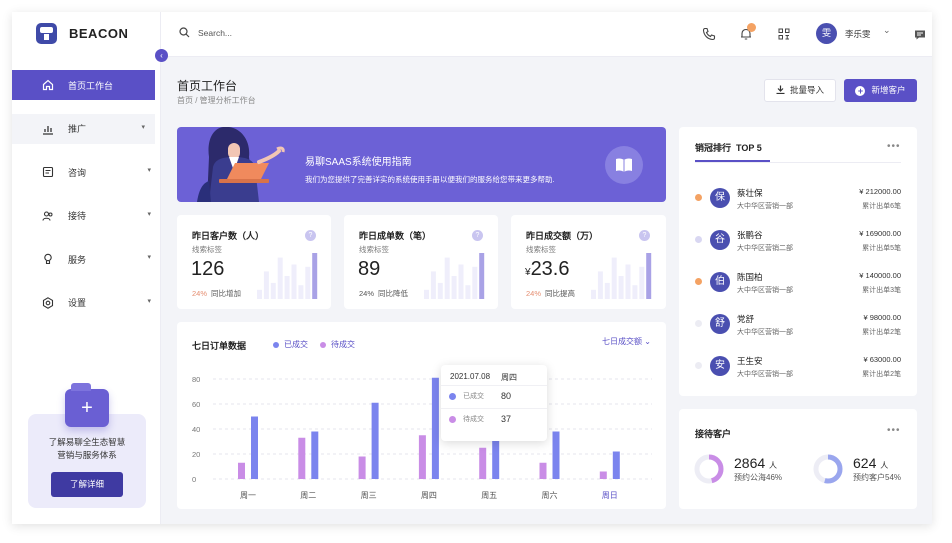  I want to click on stat-note: 同比降低, so click(393, 293).